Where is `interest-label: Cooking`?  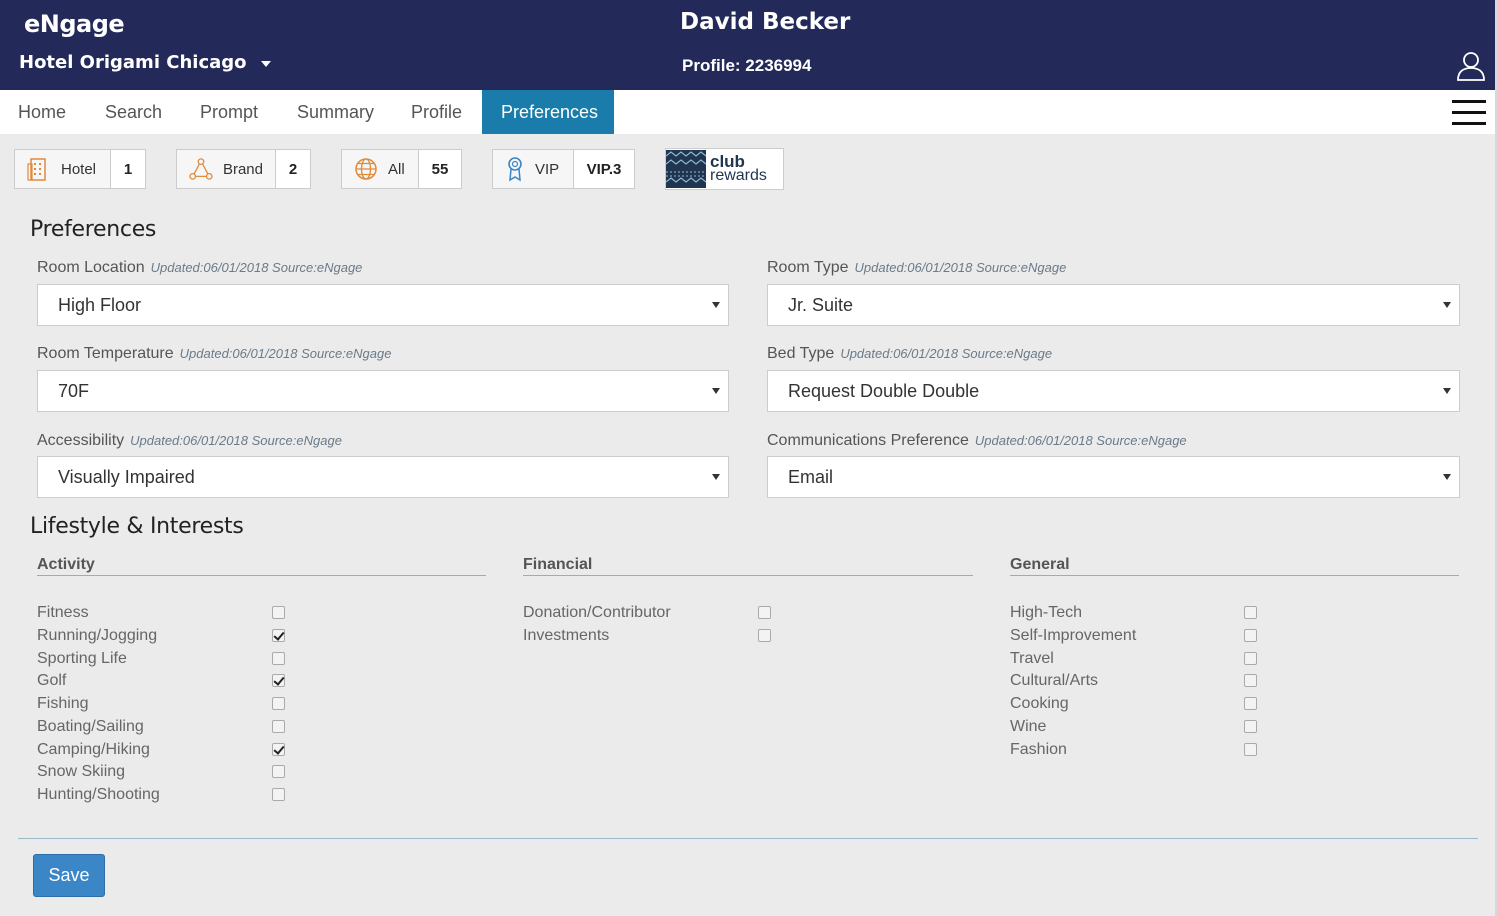 interest-label: Cooking is located at coordinates (1039, 703).